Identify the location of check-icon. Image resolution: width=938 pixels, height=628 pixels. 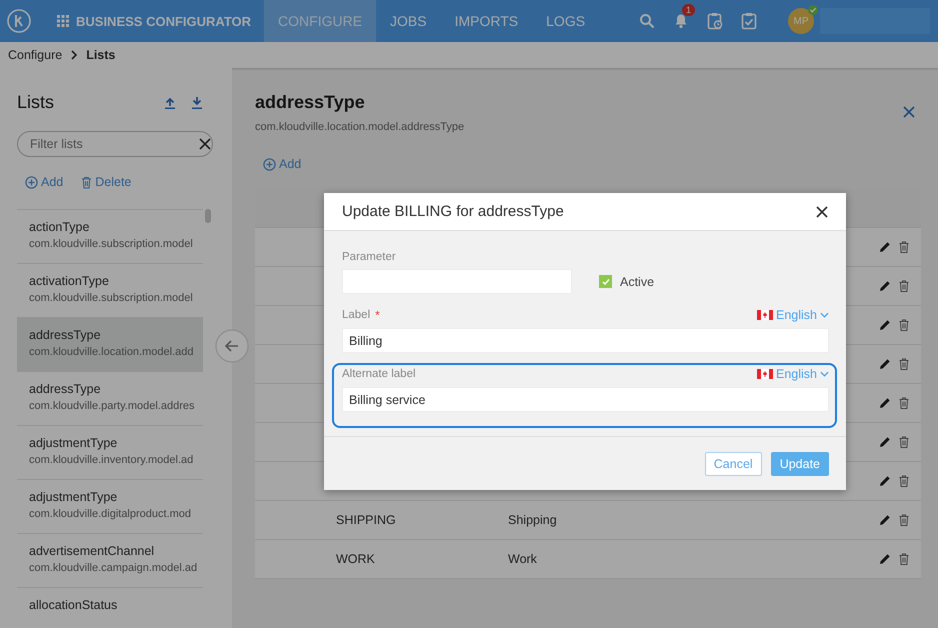
(605, 281).